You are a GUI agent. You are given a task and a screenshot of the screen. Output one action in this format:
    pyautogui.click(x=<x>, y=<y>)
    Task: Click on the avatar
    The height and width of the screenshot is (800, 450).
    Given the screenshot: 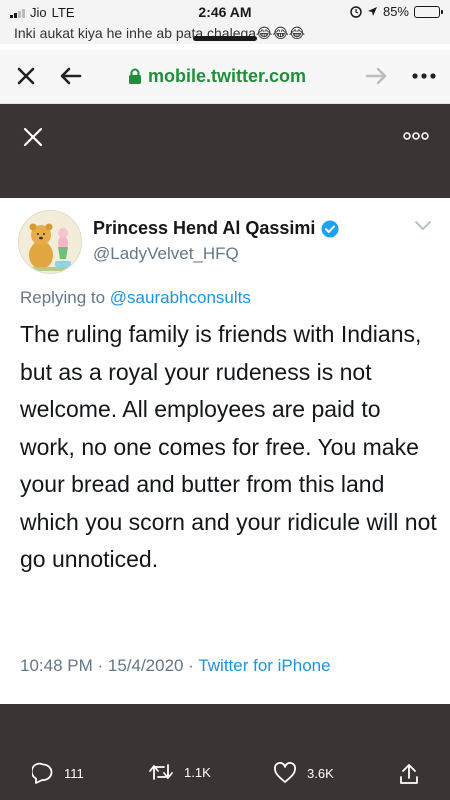 What is the action you would take?
    pyautogui.click(x=50, y=242)
    